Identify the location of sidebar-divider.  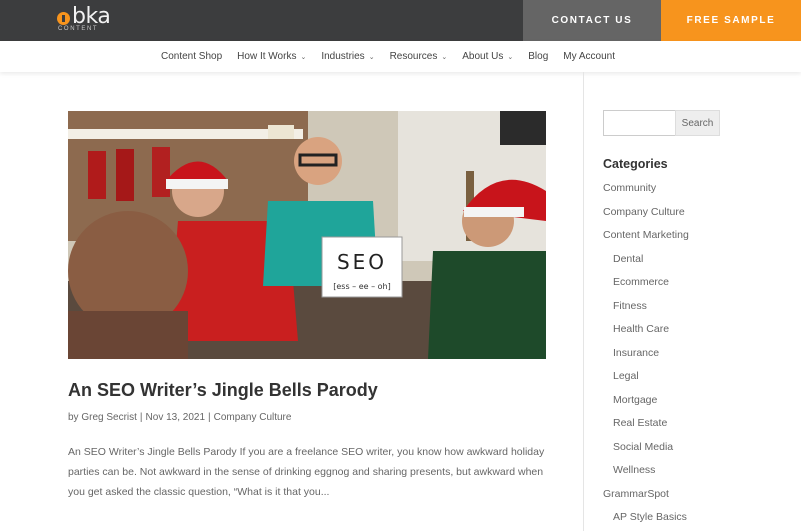
(583, 301).